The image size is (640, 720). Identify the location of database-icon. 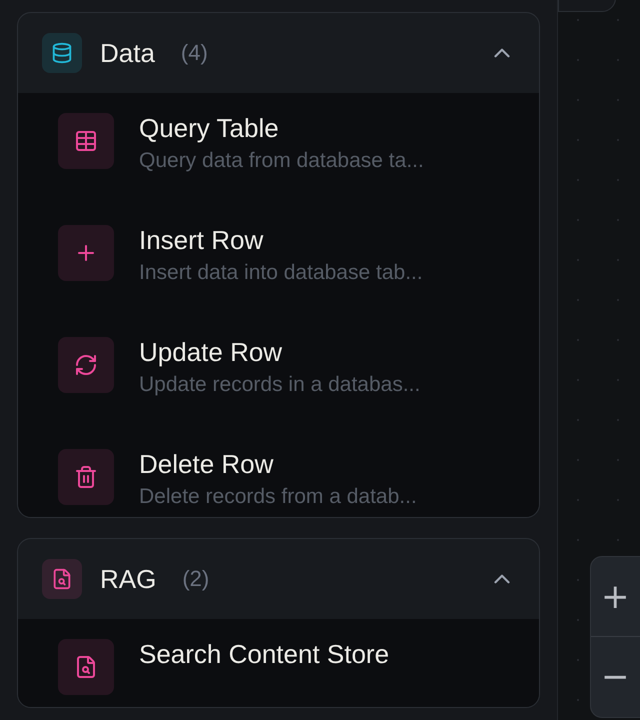
(62, 53).